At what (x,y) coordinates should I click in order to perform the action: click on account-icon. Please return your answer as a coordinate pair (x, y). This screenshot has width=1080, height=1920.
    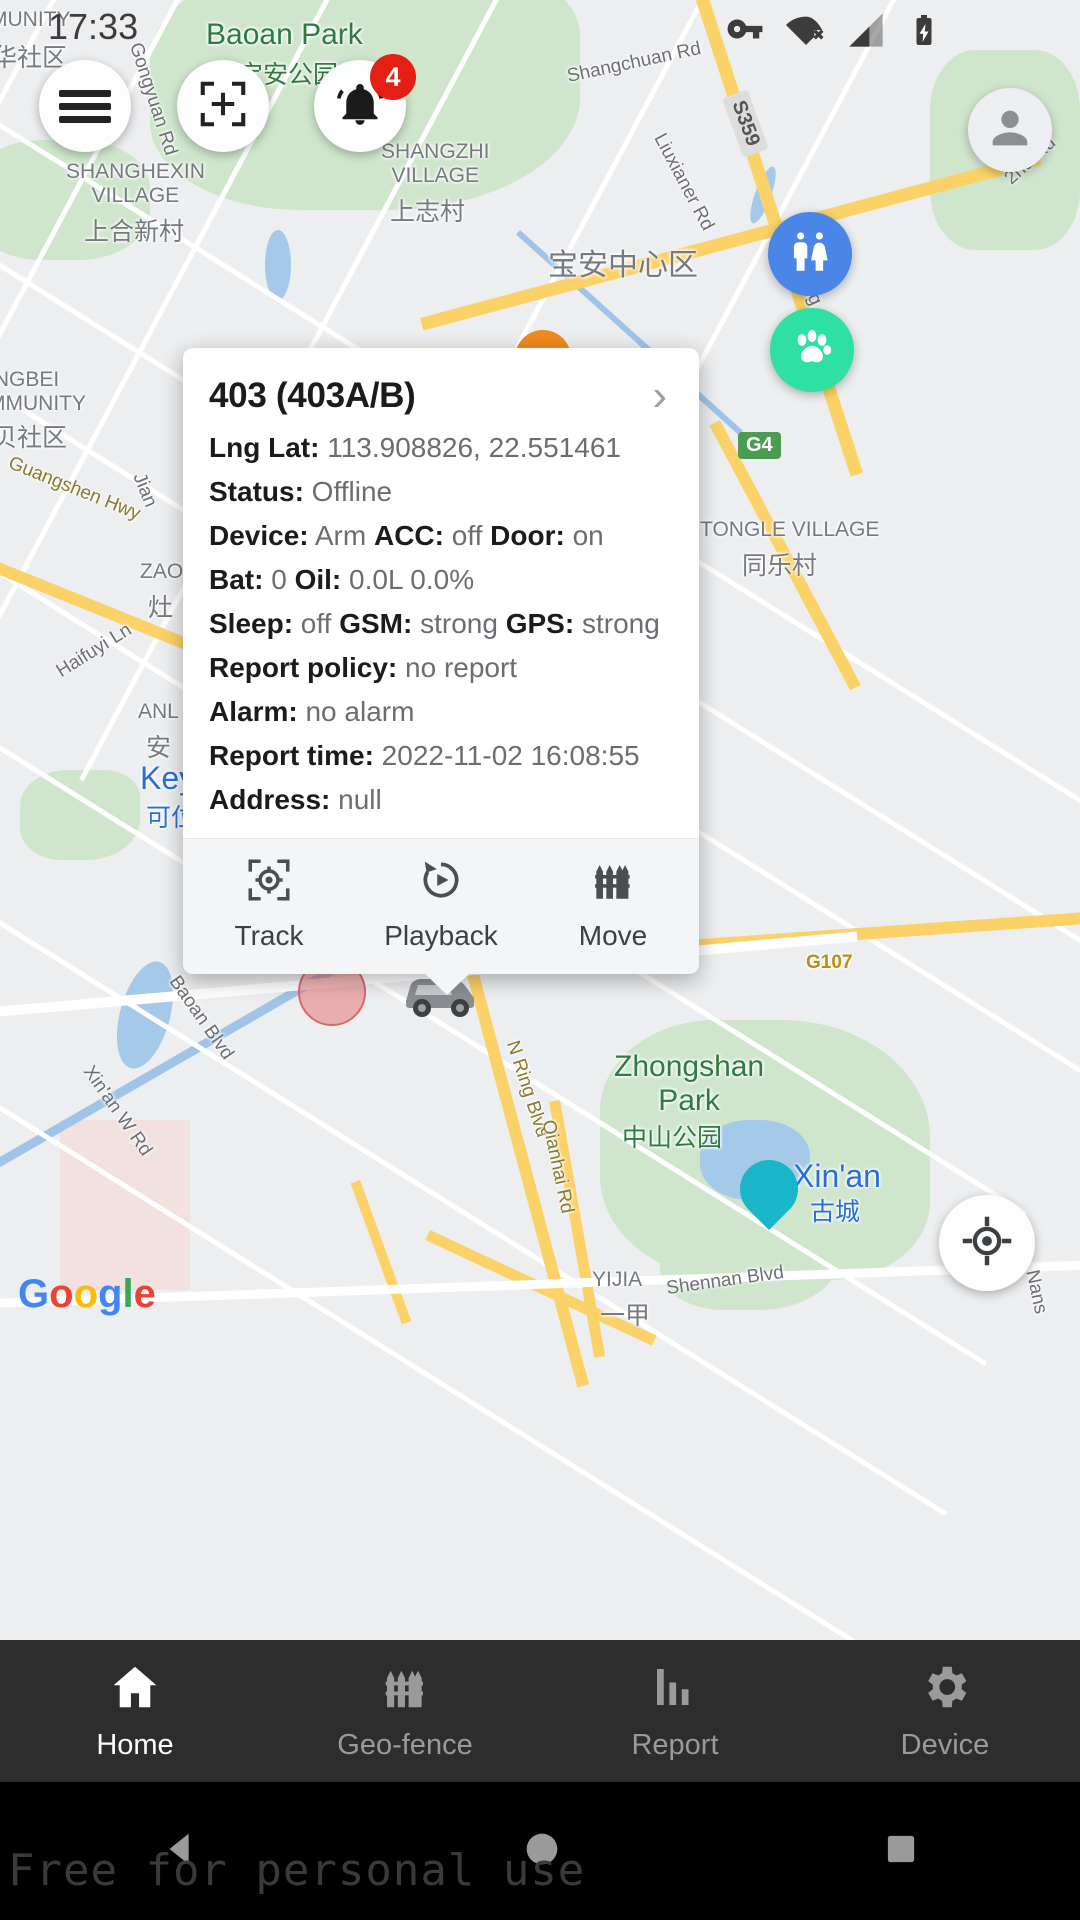
    Looking at the image, I should click on (1010, 130).